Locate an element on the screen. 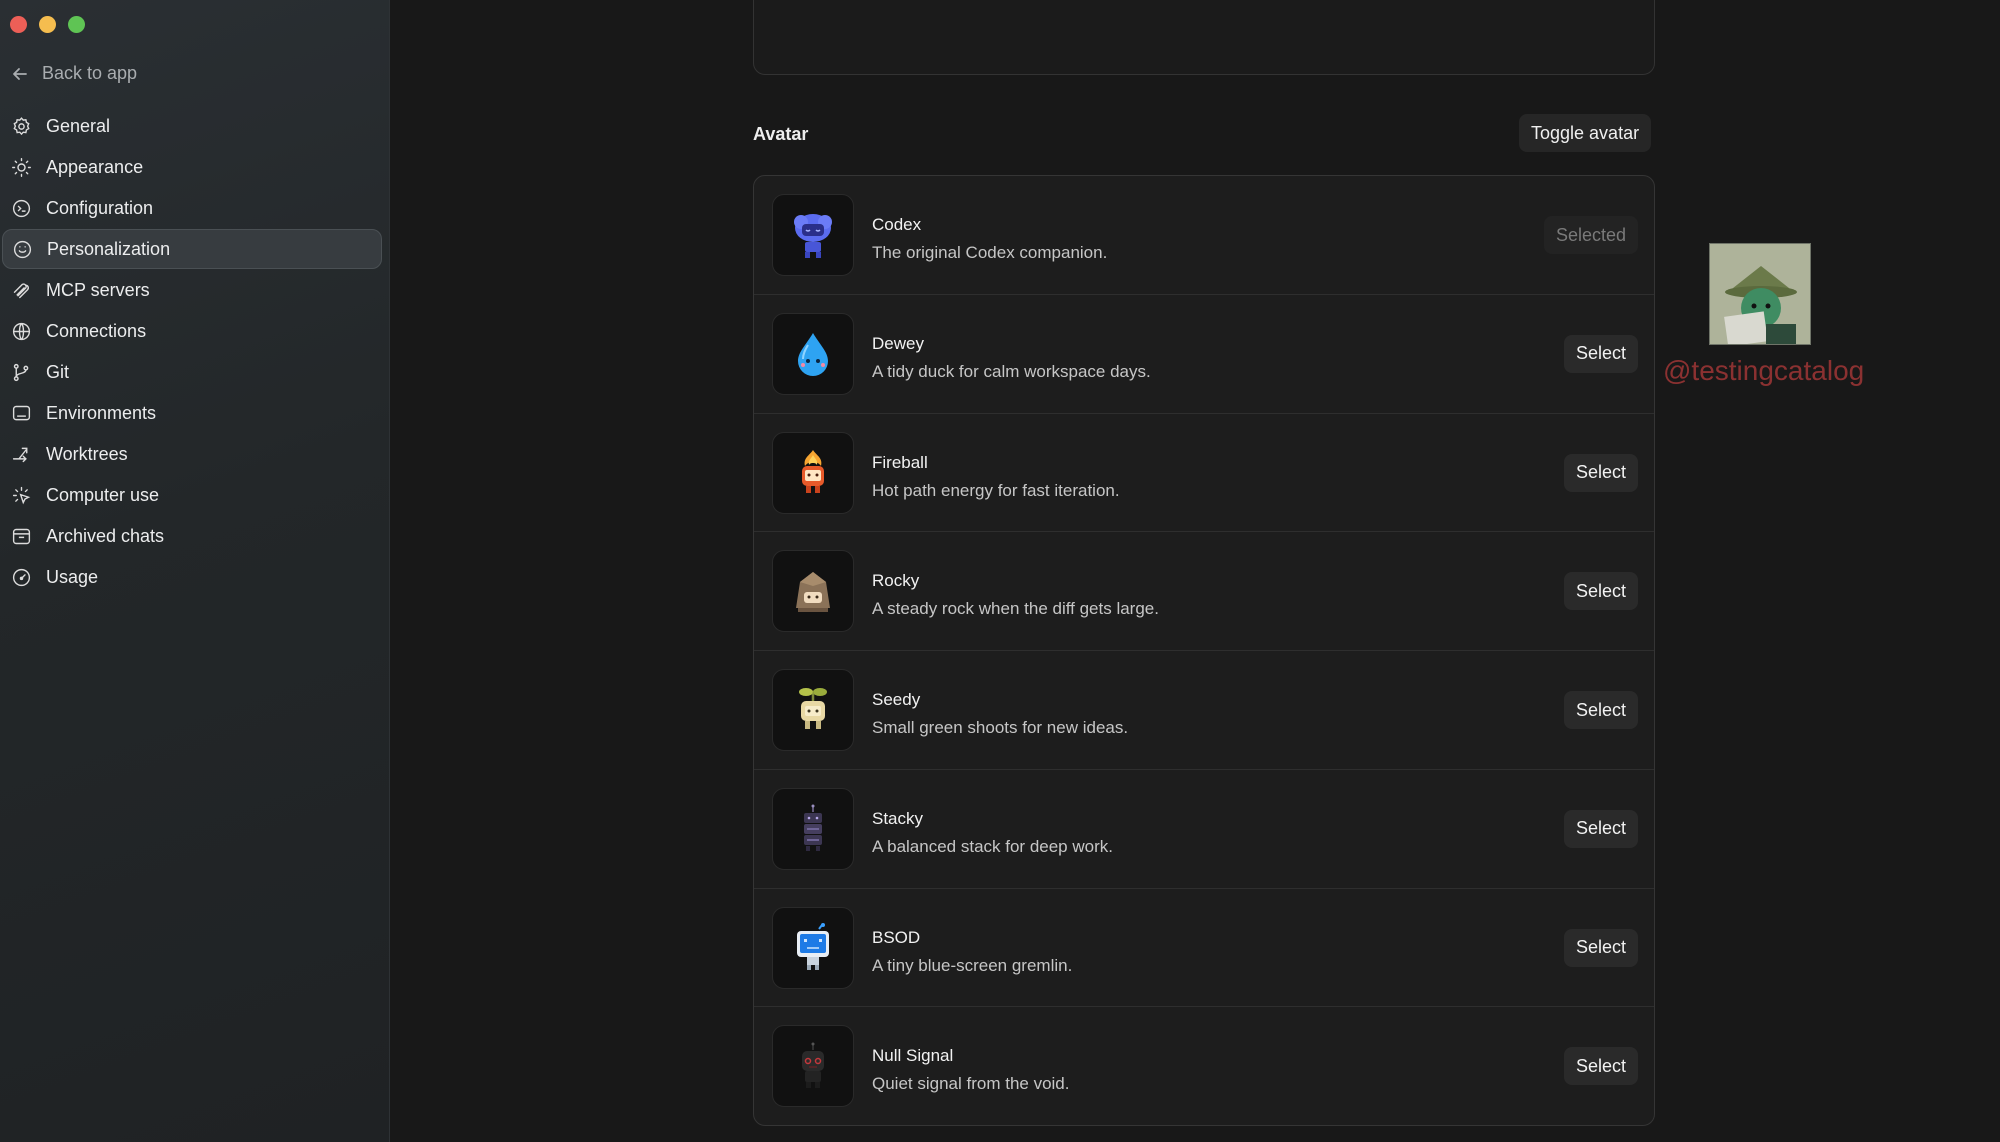 The width and height of the screenshot is (2000, 1142). plug-icon is located at coordinates (21, 290).